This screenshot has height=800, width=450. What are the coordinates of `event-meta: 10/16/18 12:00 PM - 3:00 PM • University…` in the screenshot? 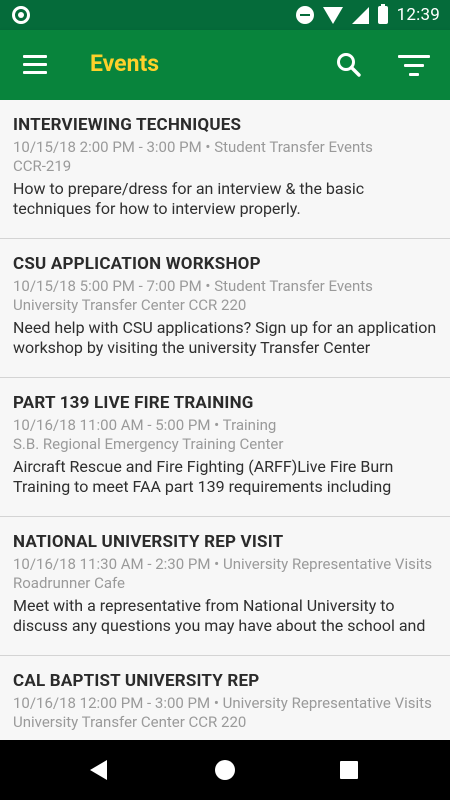 It's located at (225, 703).